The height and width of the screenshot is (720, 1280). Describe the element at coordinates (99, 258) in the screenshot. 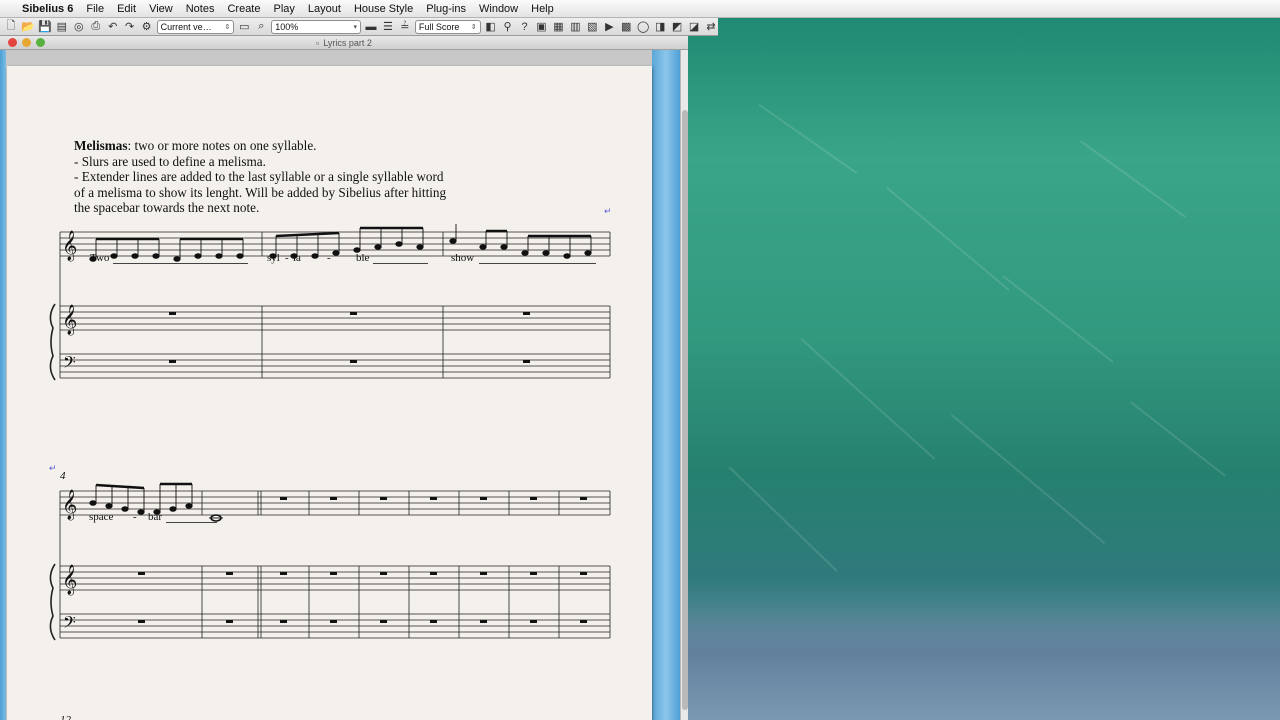

I see `lyric-syllable: Two` at that location.